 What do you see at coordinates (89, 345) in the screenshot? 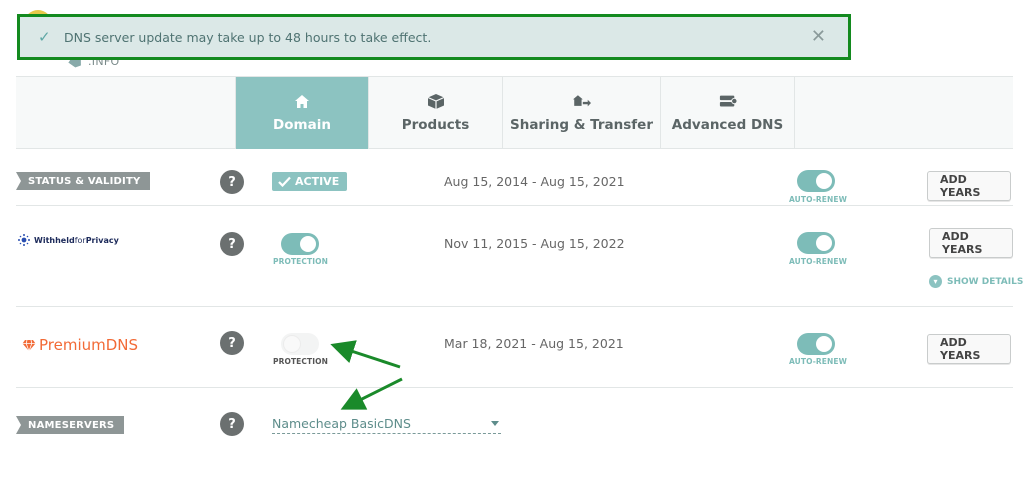
I see `logo-text: PremiumDNS` at bounding box center [89, 345].